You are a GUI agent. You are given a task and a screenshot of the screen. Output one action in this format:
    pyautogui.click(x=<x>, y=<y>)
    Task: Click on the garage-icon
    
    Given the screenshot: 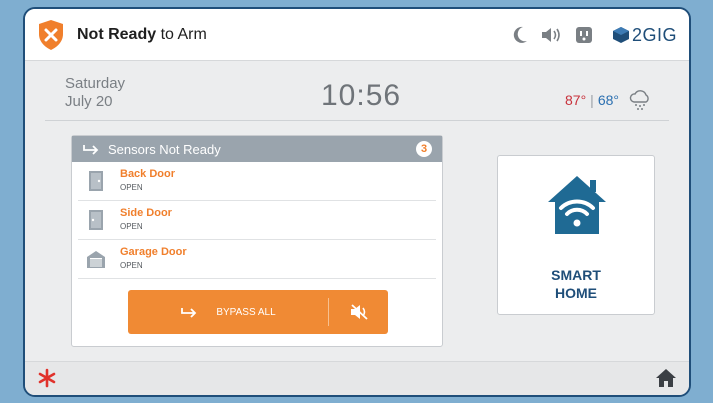 What is the action you would take?
    pyautogui.click(x=96, y=259)
    